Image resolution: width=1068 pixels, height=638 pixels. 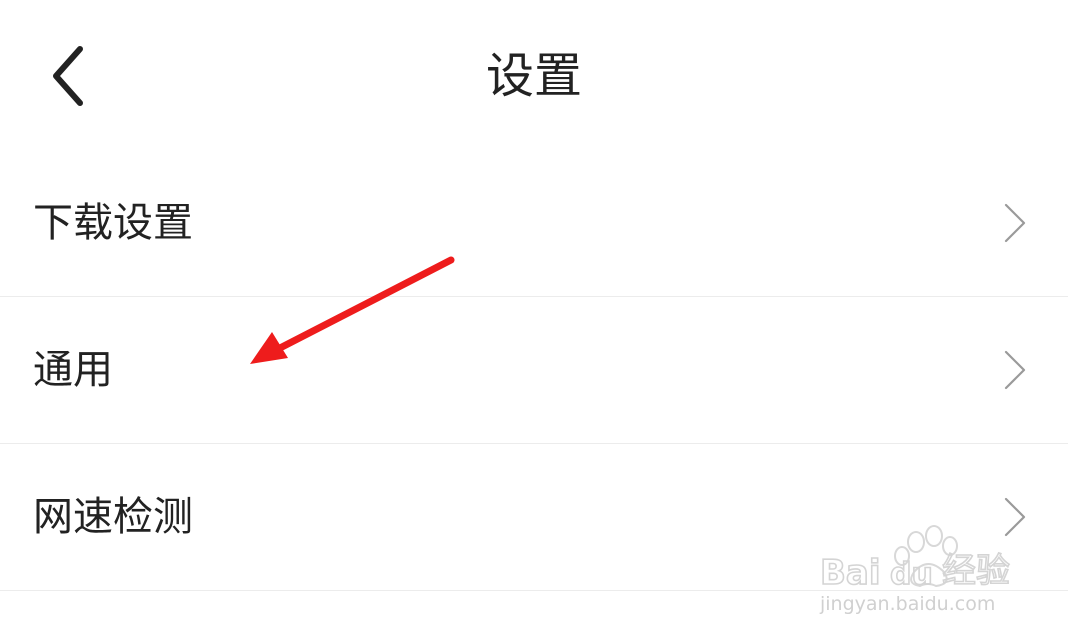 What do you see at coordinates (113, 517) in the screenshot?
I see `menu-item-label: 网速检测` at bounding box center [113, 517].